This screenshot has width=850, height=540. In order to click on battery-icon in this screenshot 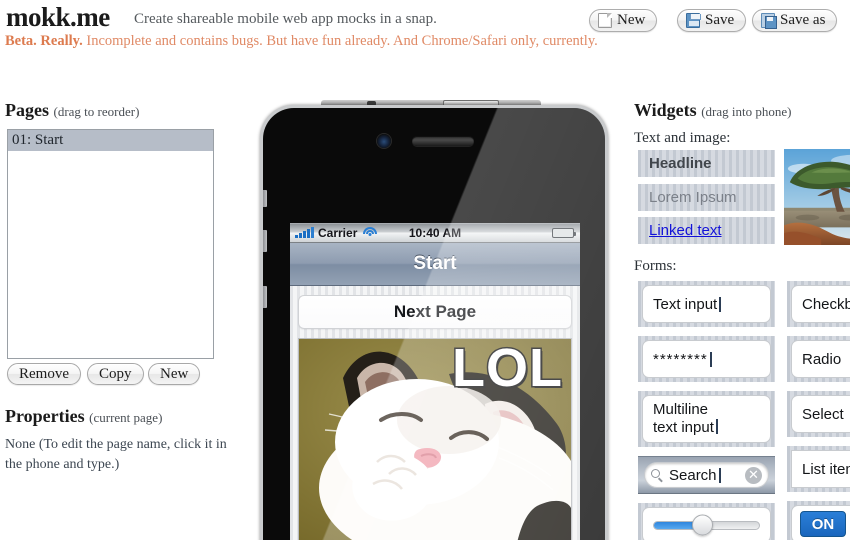, I will do `click(564, 232)`.